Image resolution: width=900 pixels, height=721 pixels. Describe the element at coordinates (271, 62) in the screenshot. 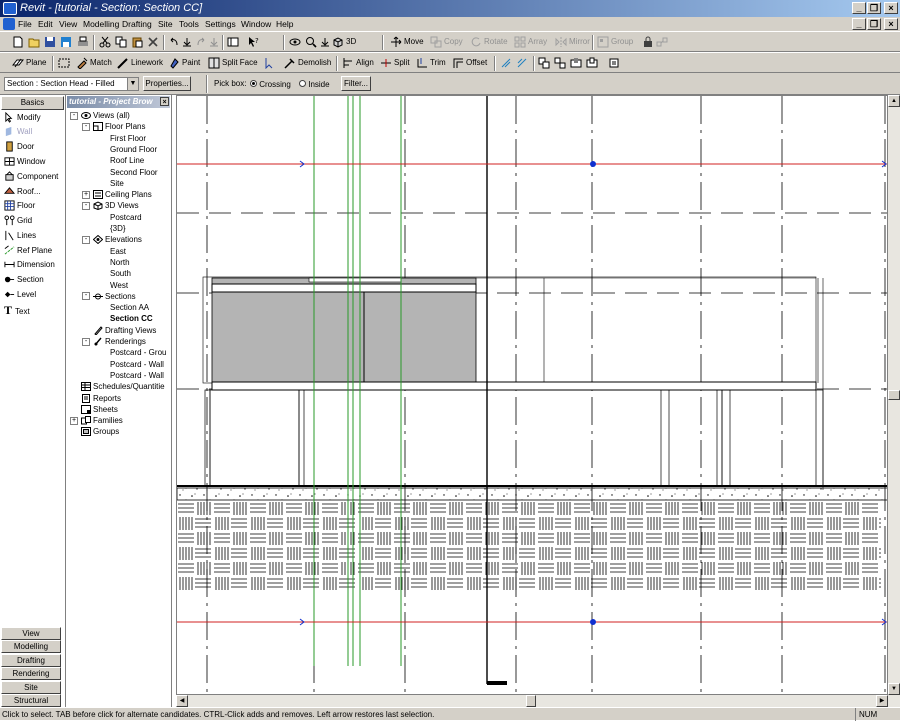

I see `select-icon` at that location.